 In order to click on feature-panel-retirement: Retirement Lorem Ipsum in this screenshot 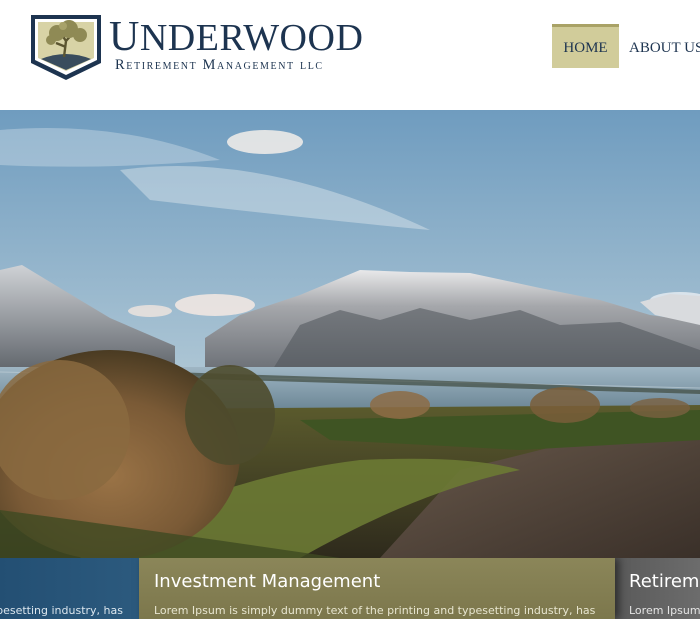, I will do `click(657, 588)`.